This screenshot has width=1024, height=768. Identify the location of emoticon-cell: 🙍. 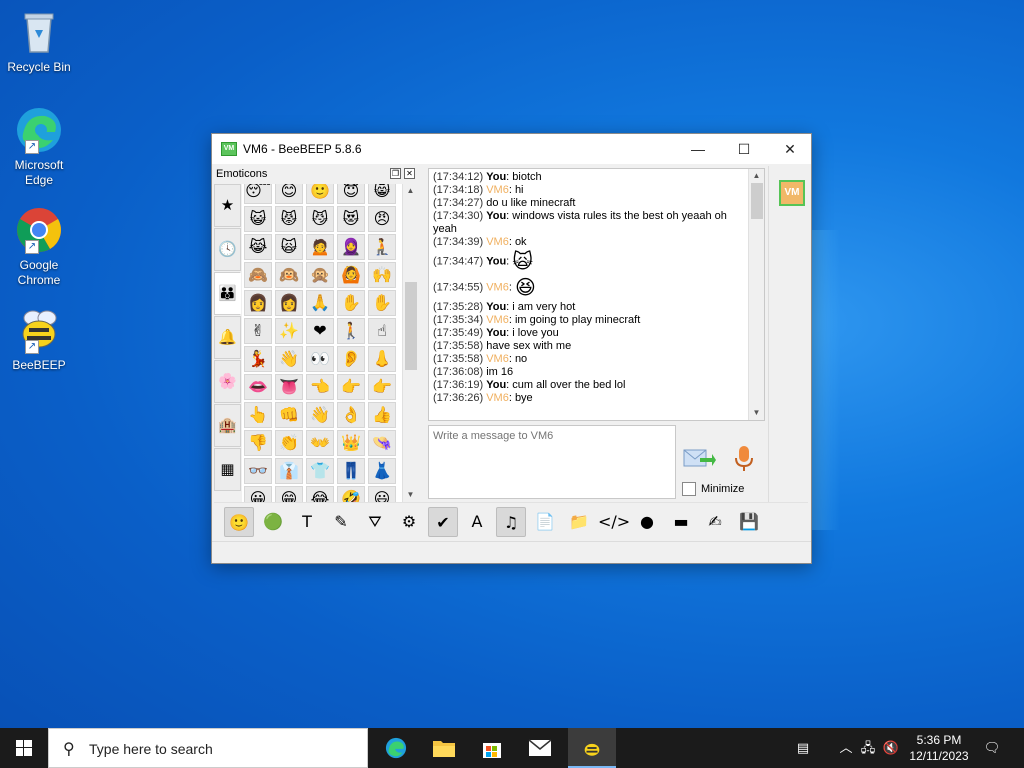
(320, 247).